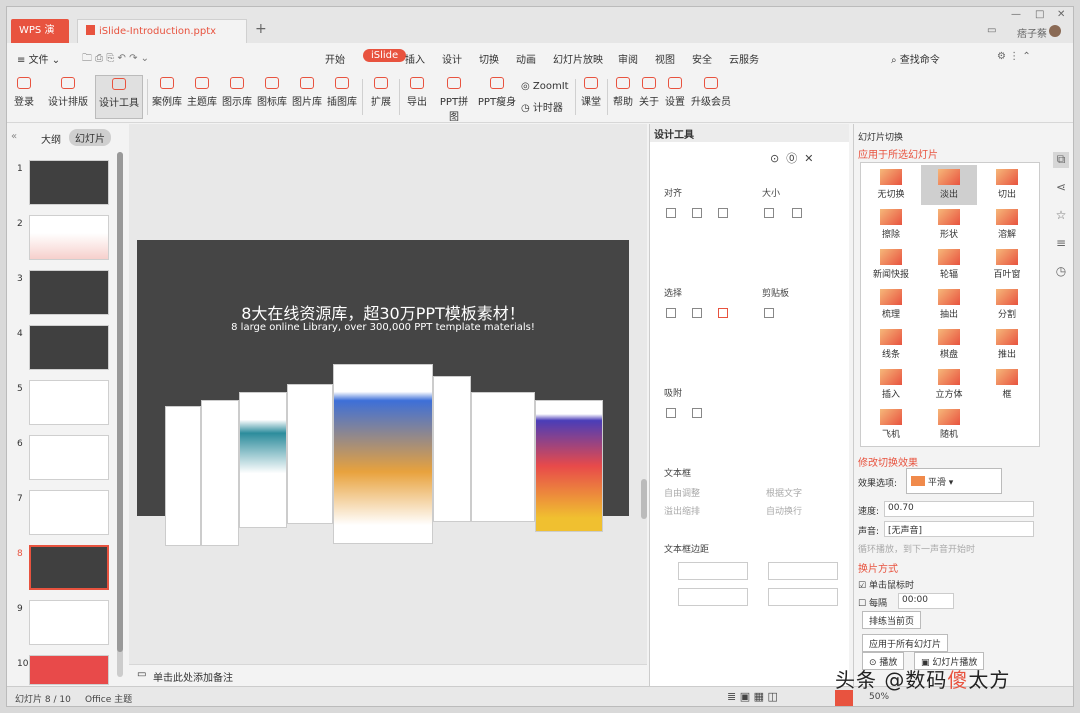 This screenshot has height=713, width=1080. Describe the element at coordinates (891, 385) in the screenshot. I see `effect-insert: 插入` at that location.